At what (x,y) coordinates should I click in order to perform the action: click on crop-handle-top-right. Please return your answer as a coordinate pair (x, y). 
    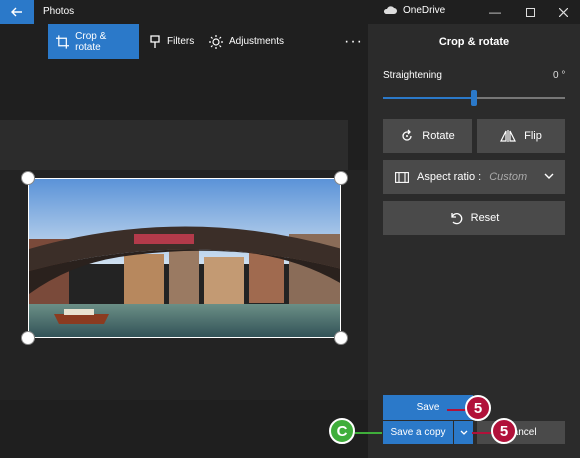
    Looking at the image, I should click on (341, 178).